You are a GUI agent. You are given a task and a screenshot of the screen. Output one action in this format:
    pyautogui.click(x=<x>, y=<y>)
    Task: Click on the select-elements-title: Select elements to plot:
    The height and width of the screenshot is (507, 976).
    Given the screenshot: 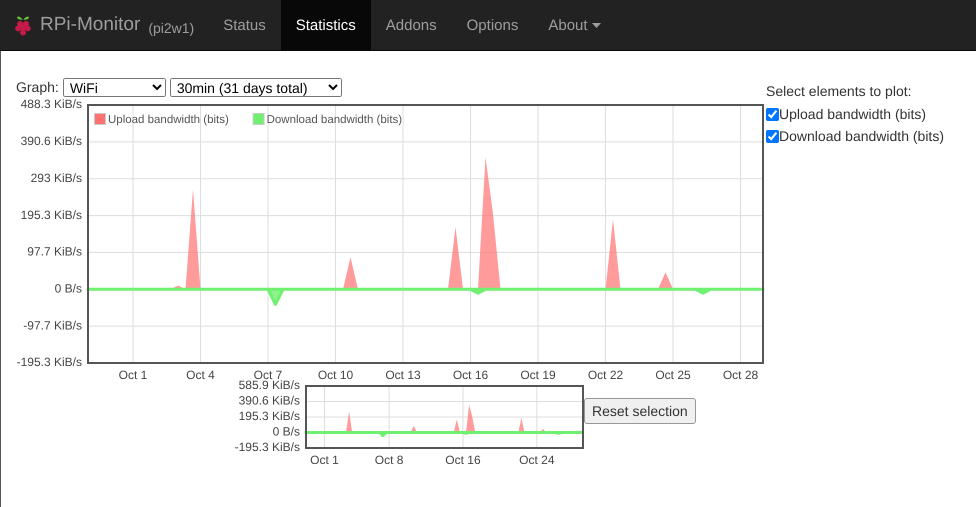 What is the action you would take?
    pyautogui.click(x=839, y=91)
    